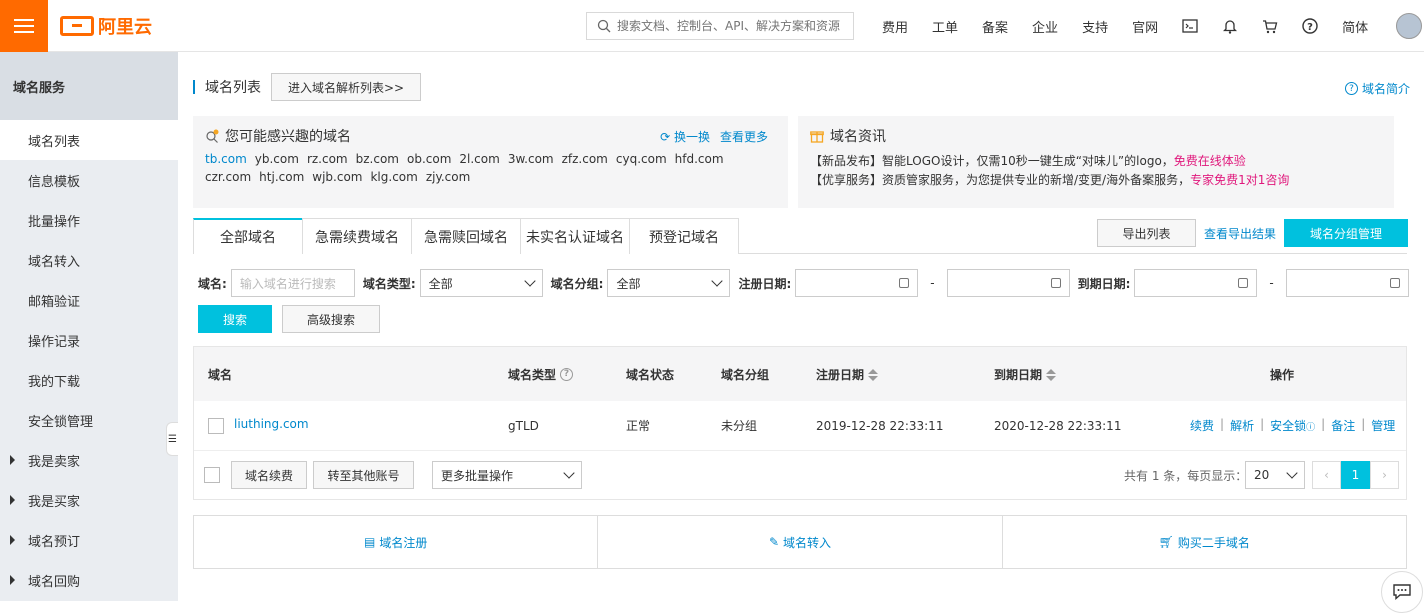  Describe the element at coordinates (292, 283) in the screenshot. I see `domain-search-input: 输入域名进行搜索` at that location.